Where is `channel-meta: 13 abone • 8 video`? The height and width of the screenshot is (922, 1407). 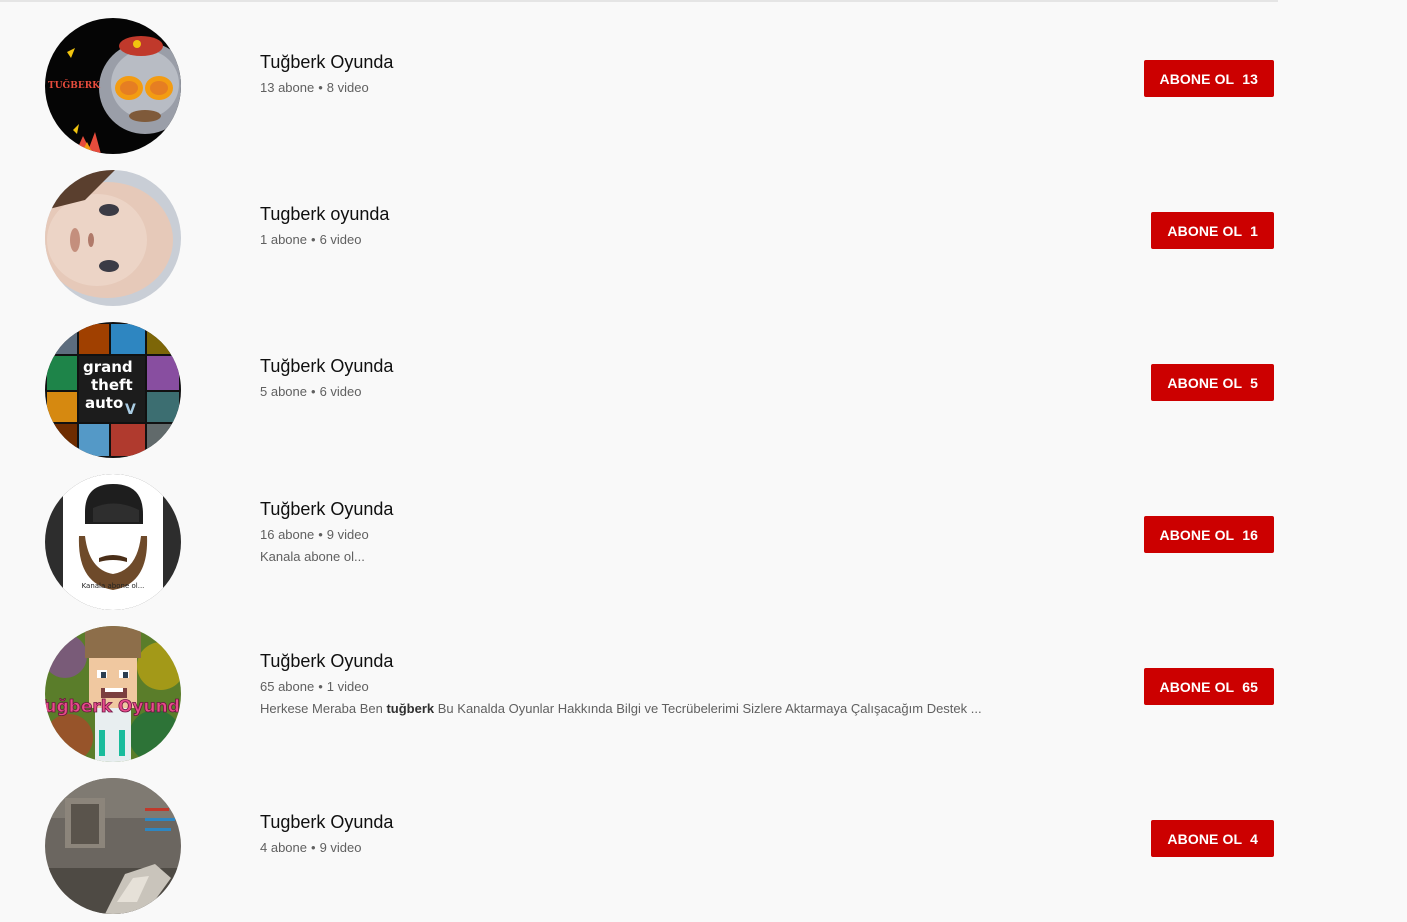
channel-meta: 13 abone • 8 video is located at coordinates (326, 88).